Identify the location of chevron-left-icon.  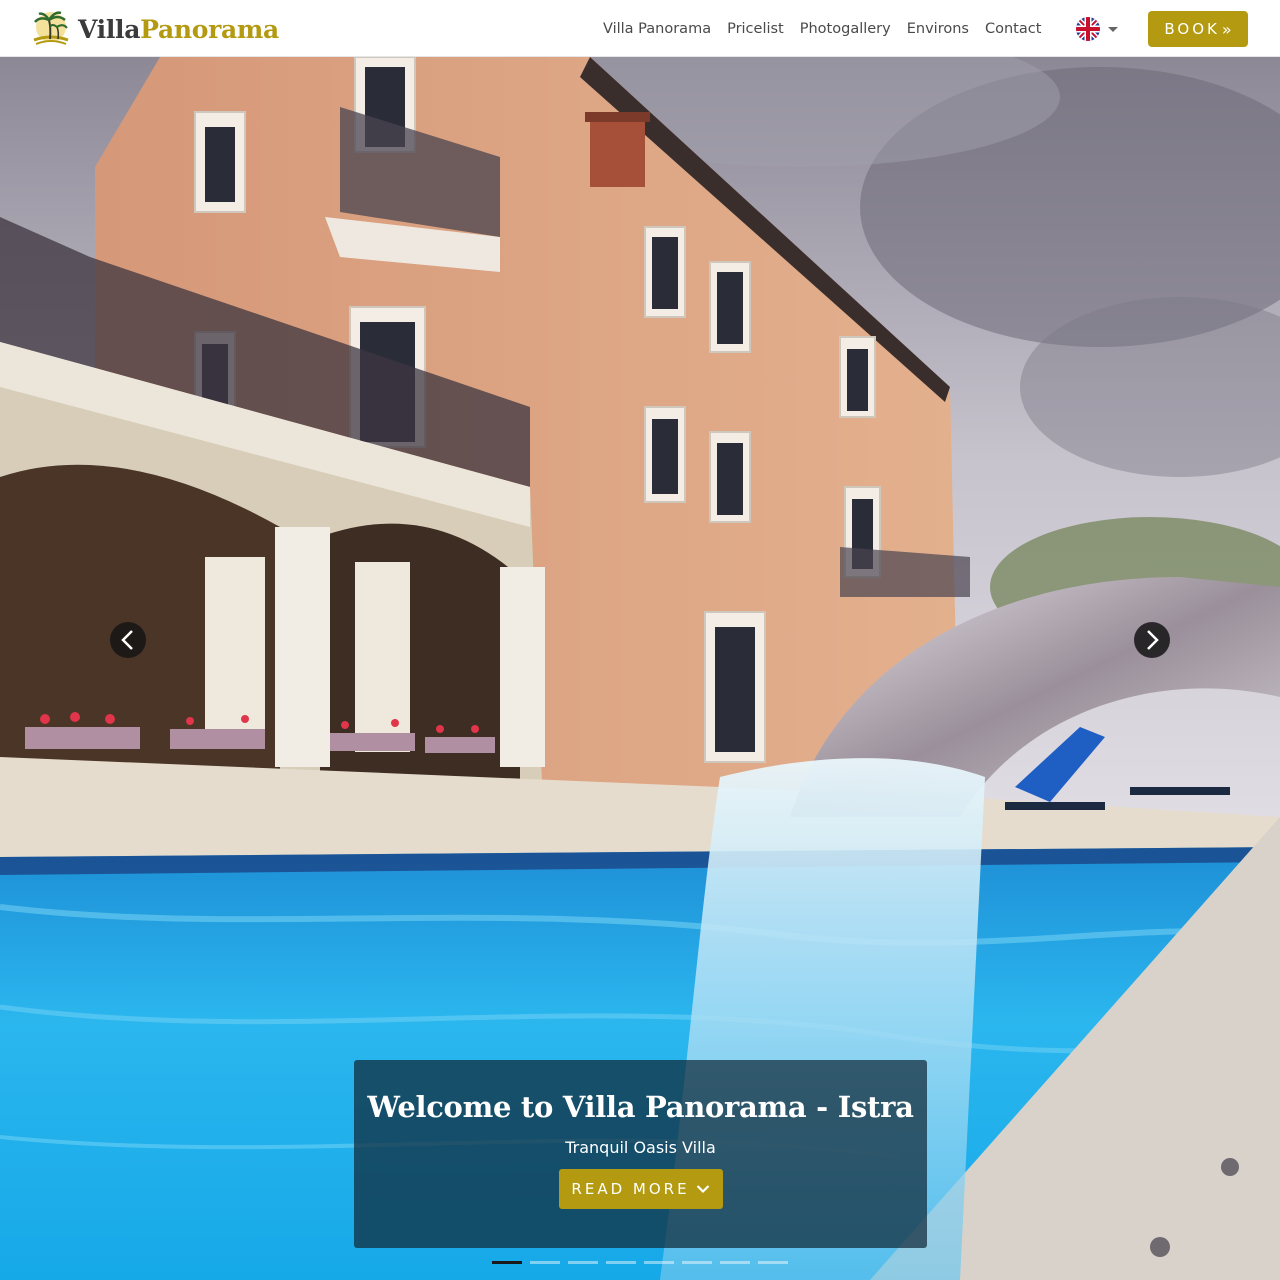
(127, 640).